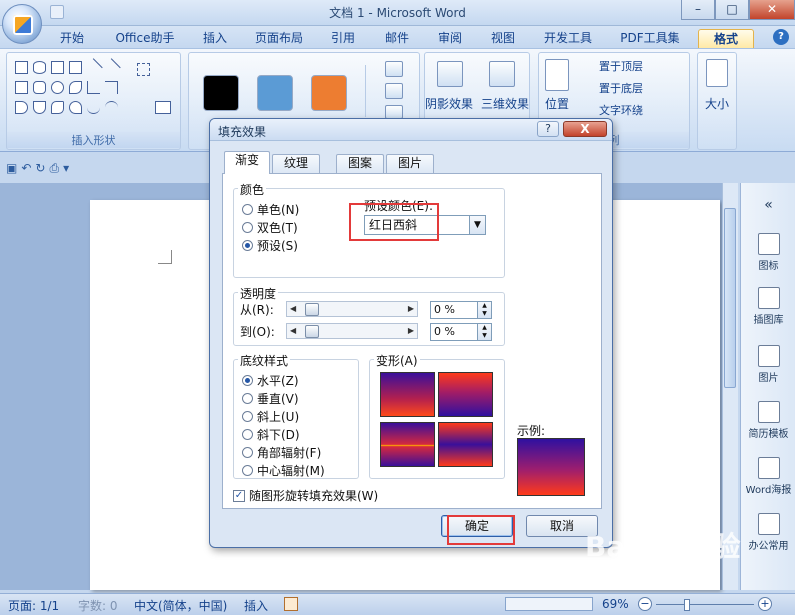 This screenshot has height=615, width=795. Describe the element at coordinates (461, 332) in the screenshot. I see `to-spinbox: 0 % ▲ ▼` at that location.